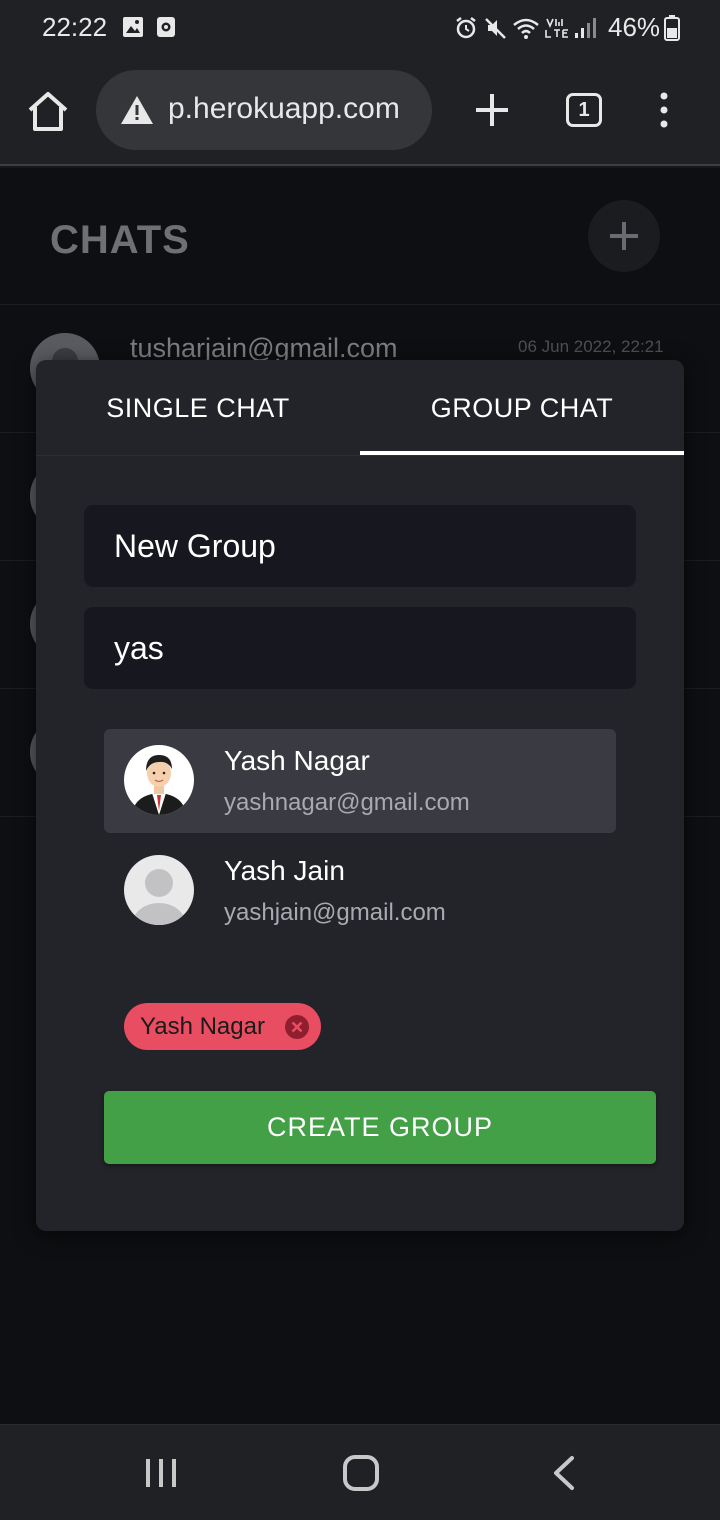 This screenshot has width=720, height=1520. I want to click on user-name: Yash Nagar, so click(297, 760).